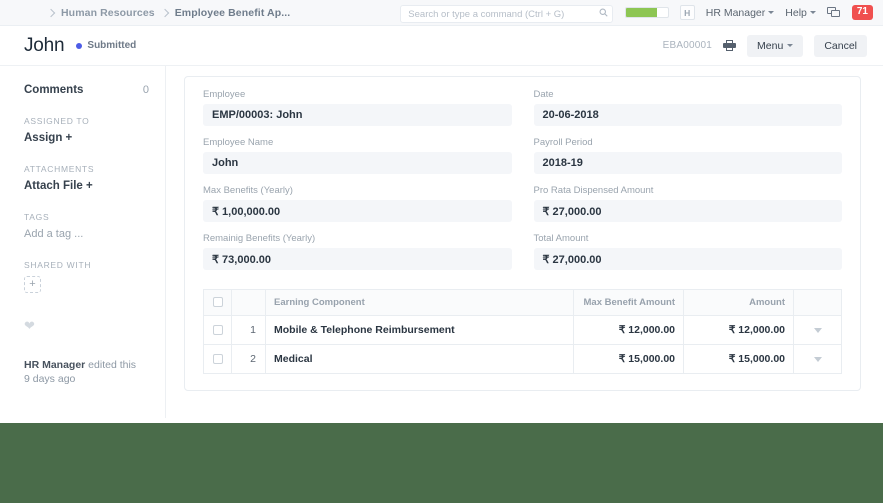  I want to click on field-date: Date 20-06-2018, so click(687, 107).